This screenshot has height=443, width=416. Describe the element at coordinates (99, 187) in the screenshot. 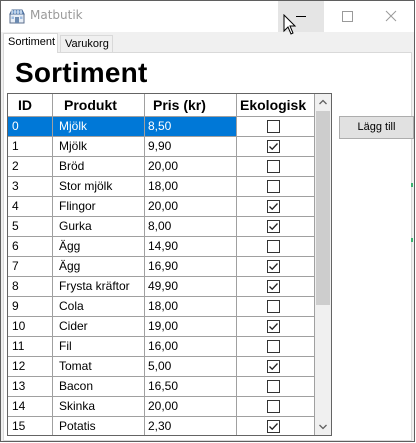

I see `cell-produkt: Stor mjölk` at that location.